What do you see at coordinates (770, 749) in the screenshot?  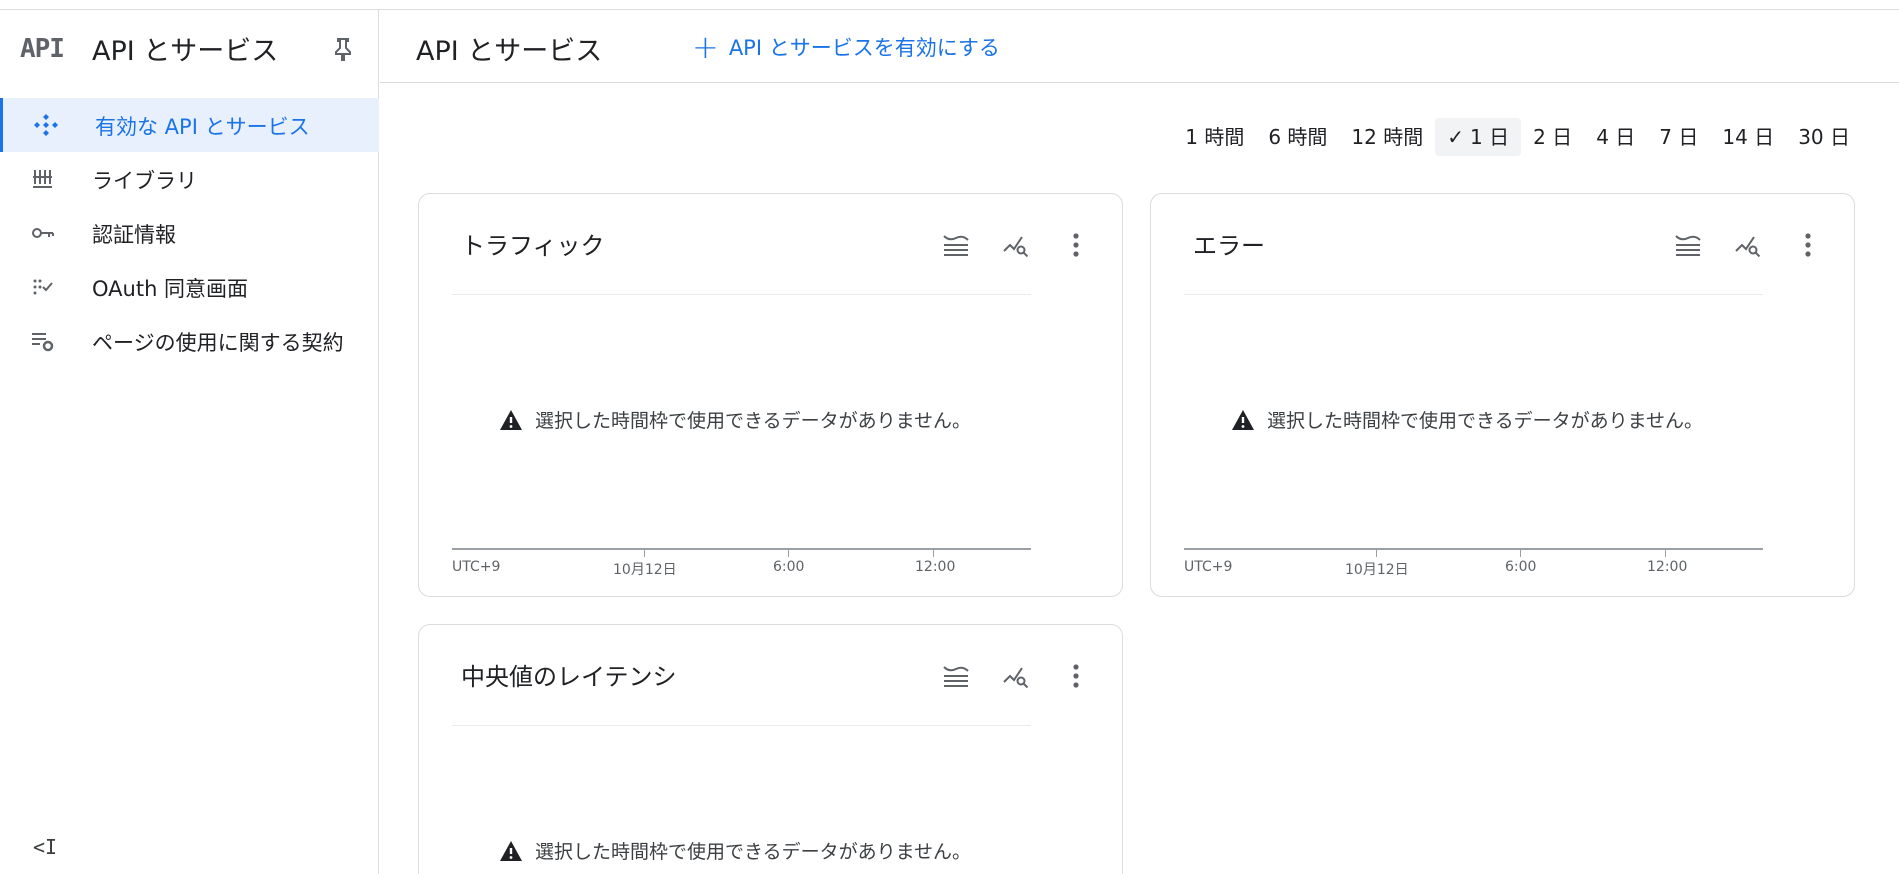 I see `median-latency-card: 中央値のレイテンシ 選択した時間枠で使用できるデータがありません。` at bounding box center [770, 749].